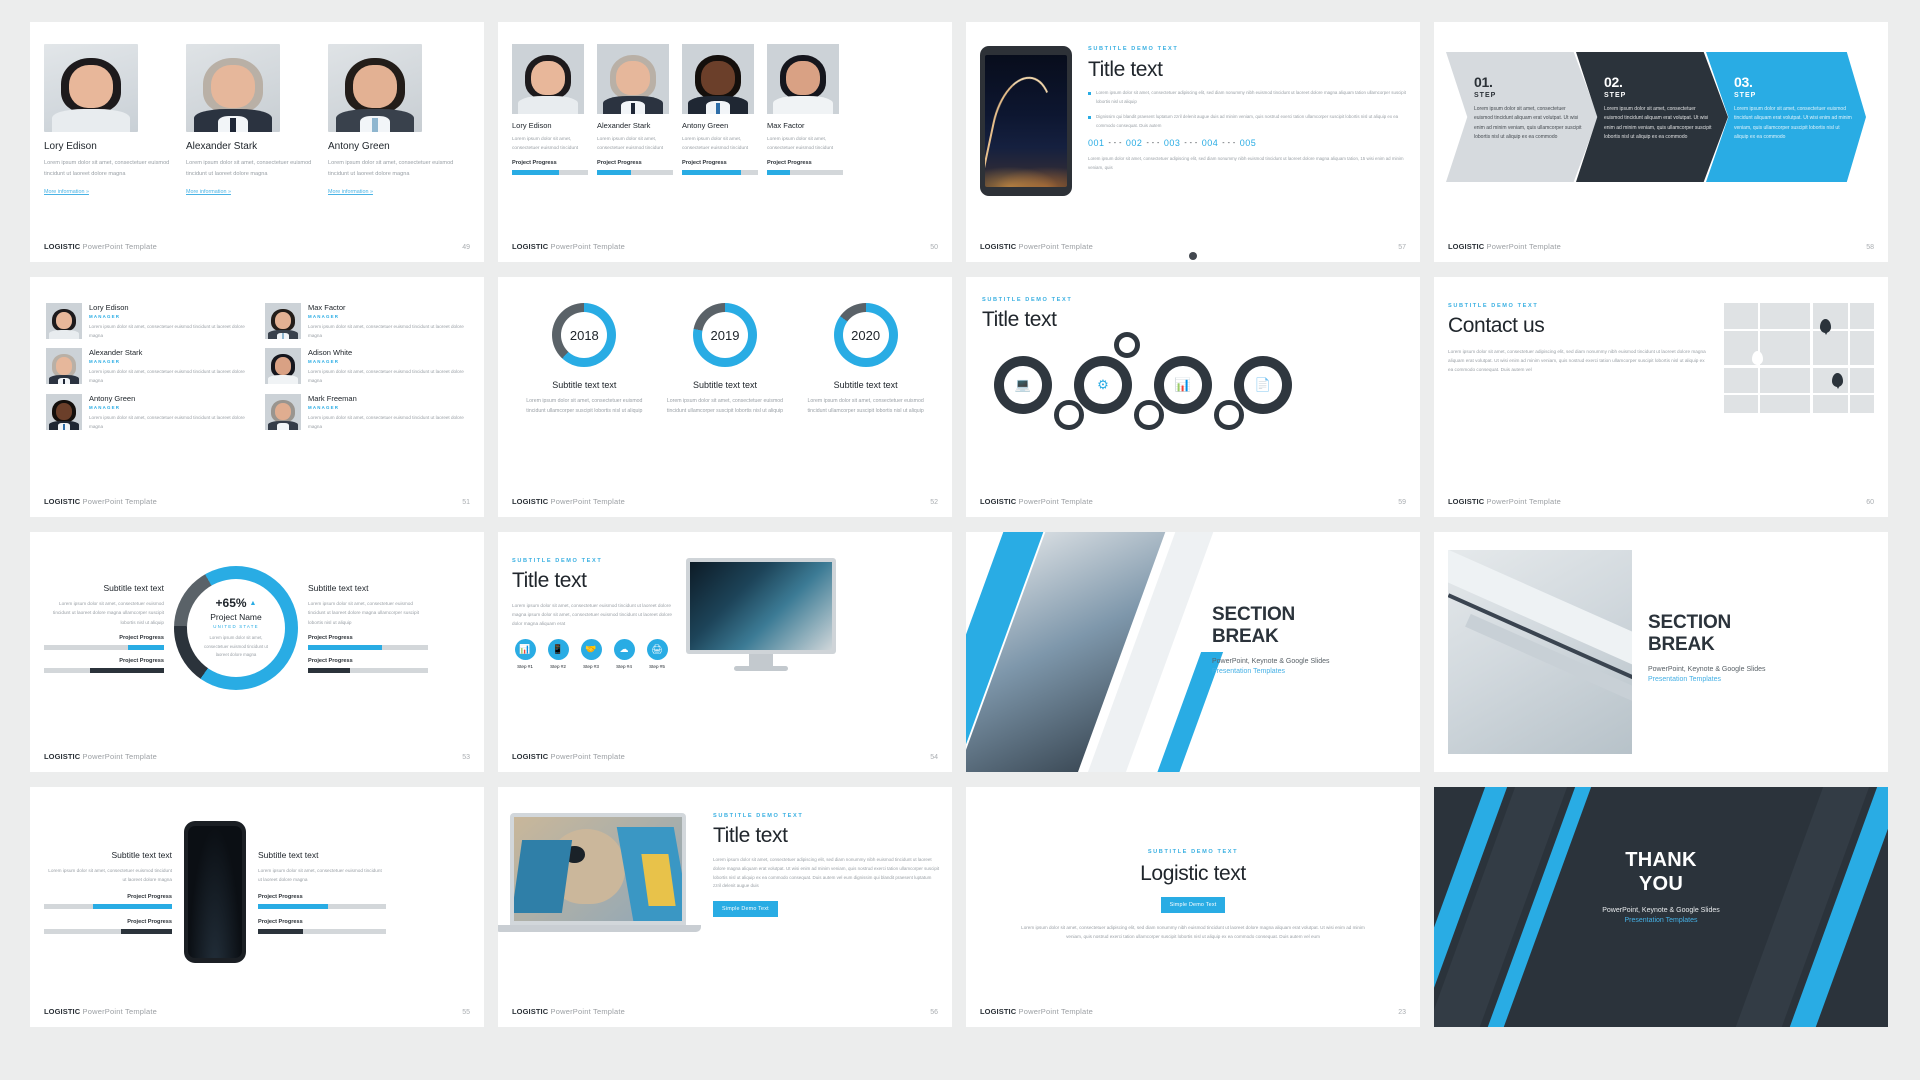 The width and height of the screenshot is (1920, 1080). What do you see at coordinates (1661, 883) in the screenshot?
I see `thank-you-line2: YOU` at bounding box center [1661, 883].